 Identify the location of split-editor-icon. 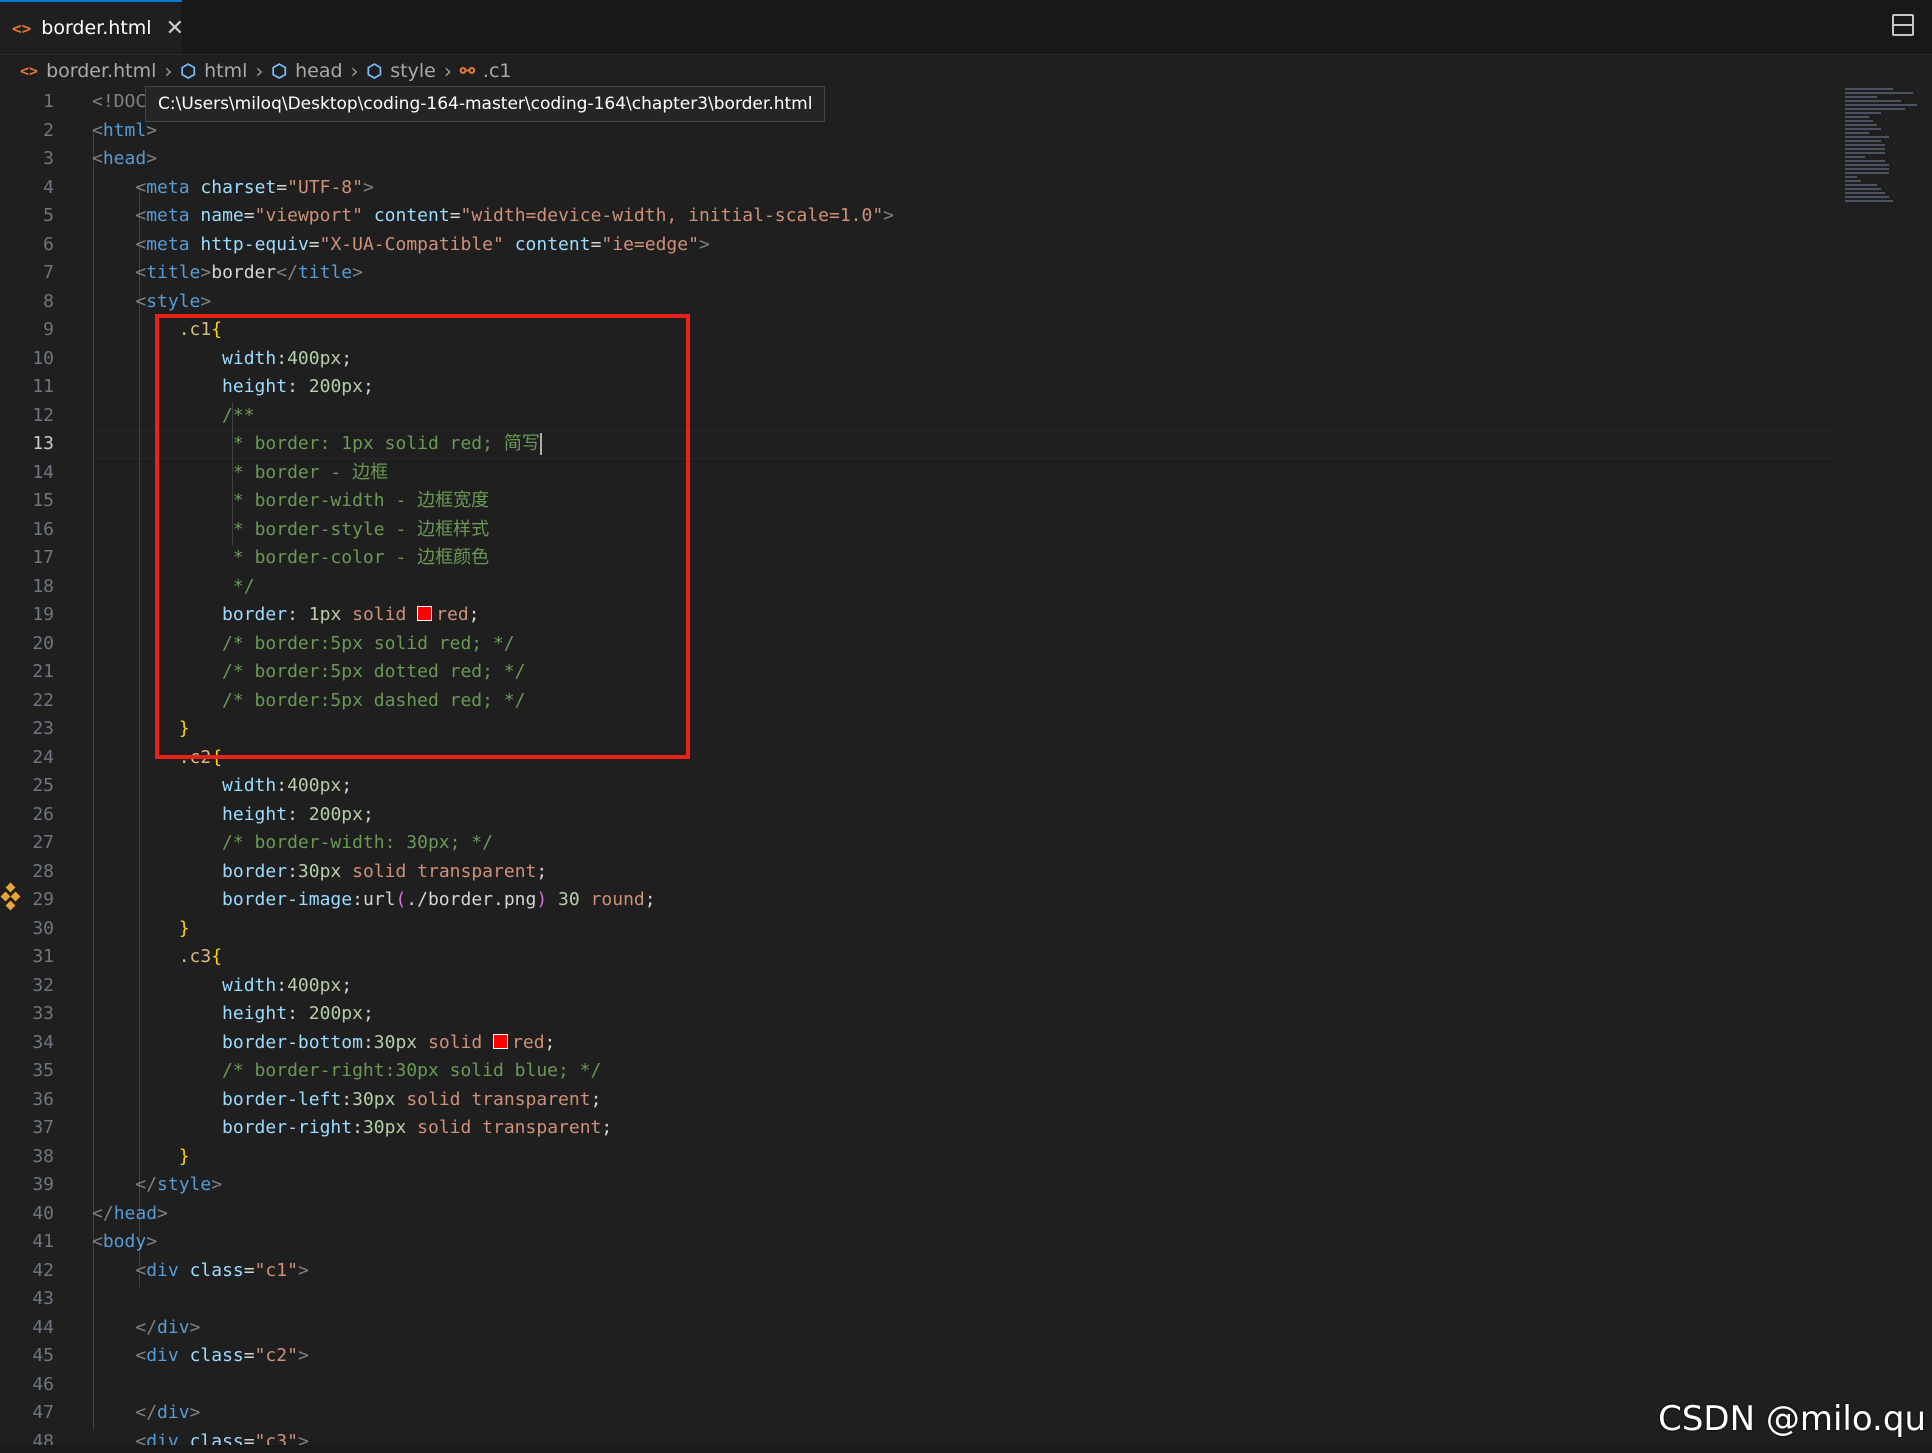
(1903, 25).